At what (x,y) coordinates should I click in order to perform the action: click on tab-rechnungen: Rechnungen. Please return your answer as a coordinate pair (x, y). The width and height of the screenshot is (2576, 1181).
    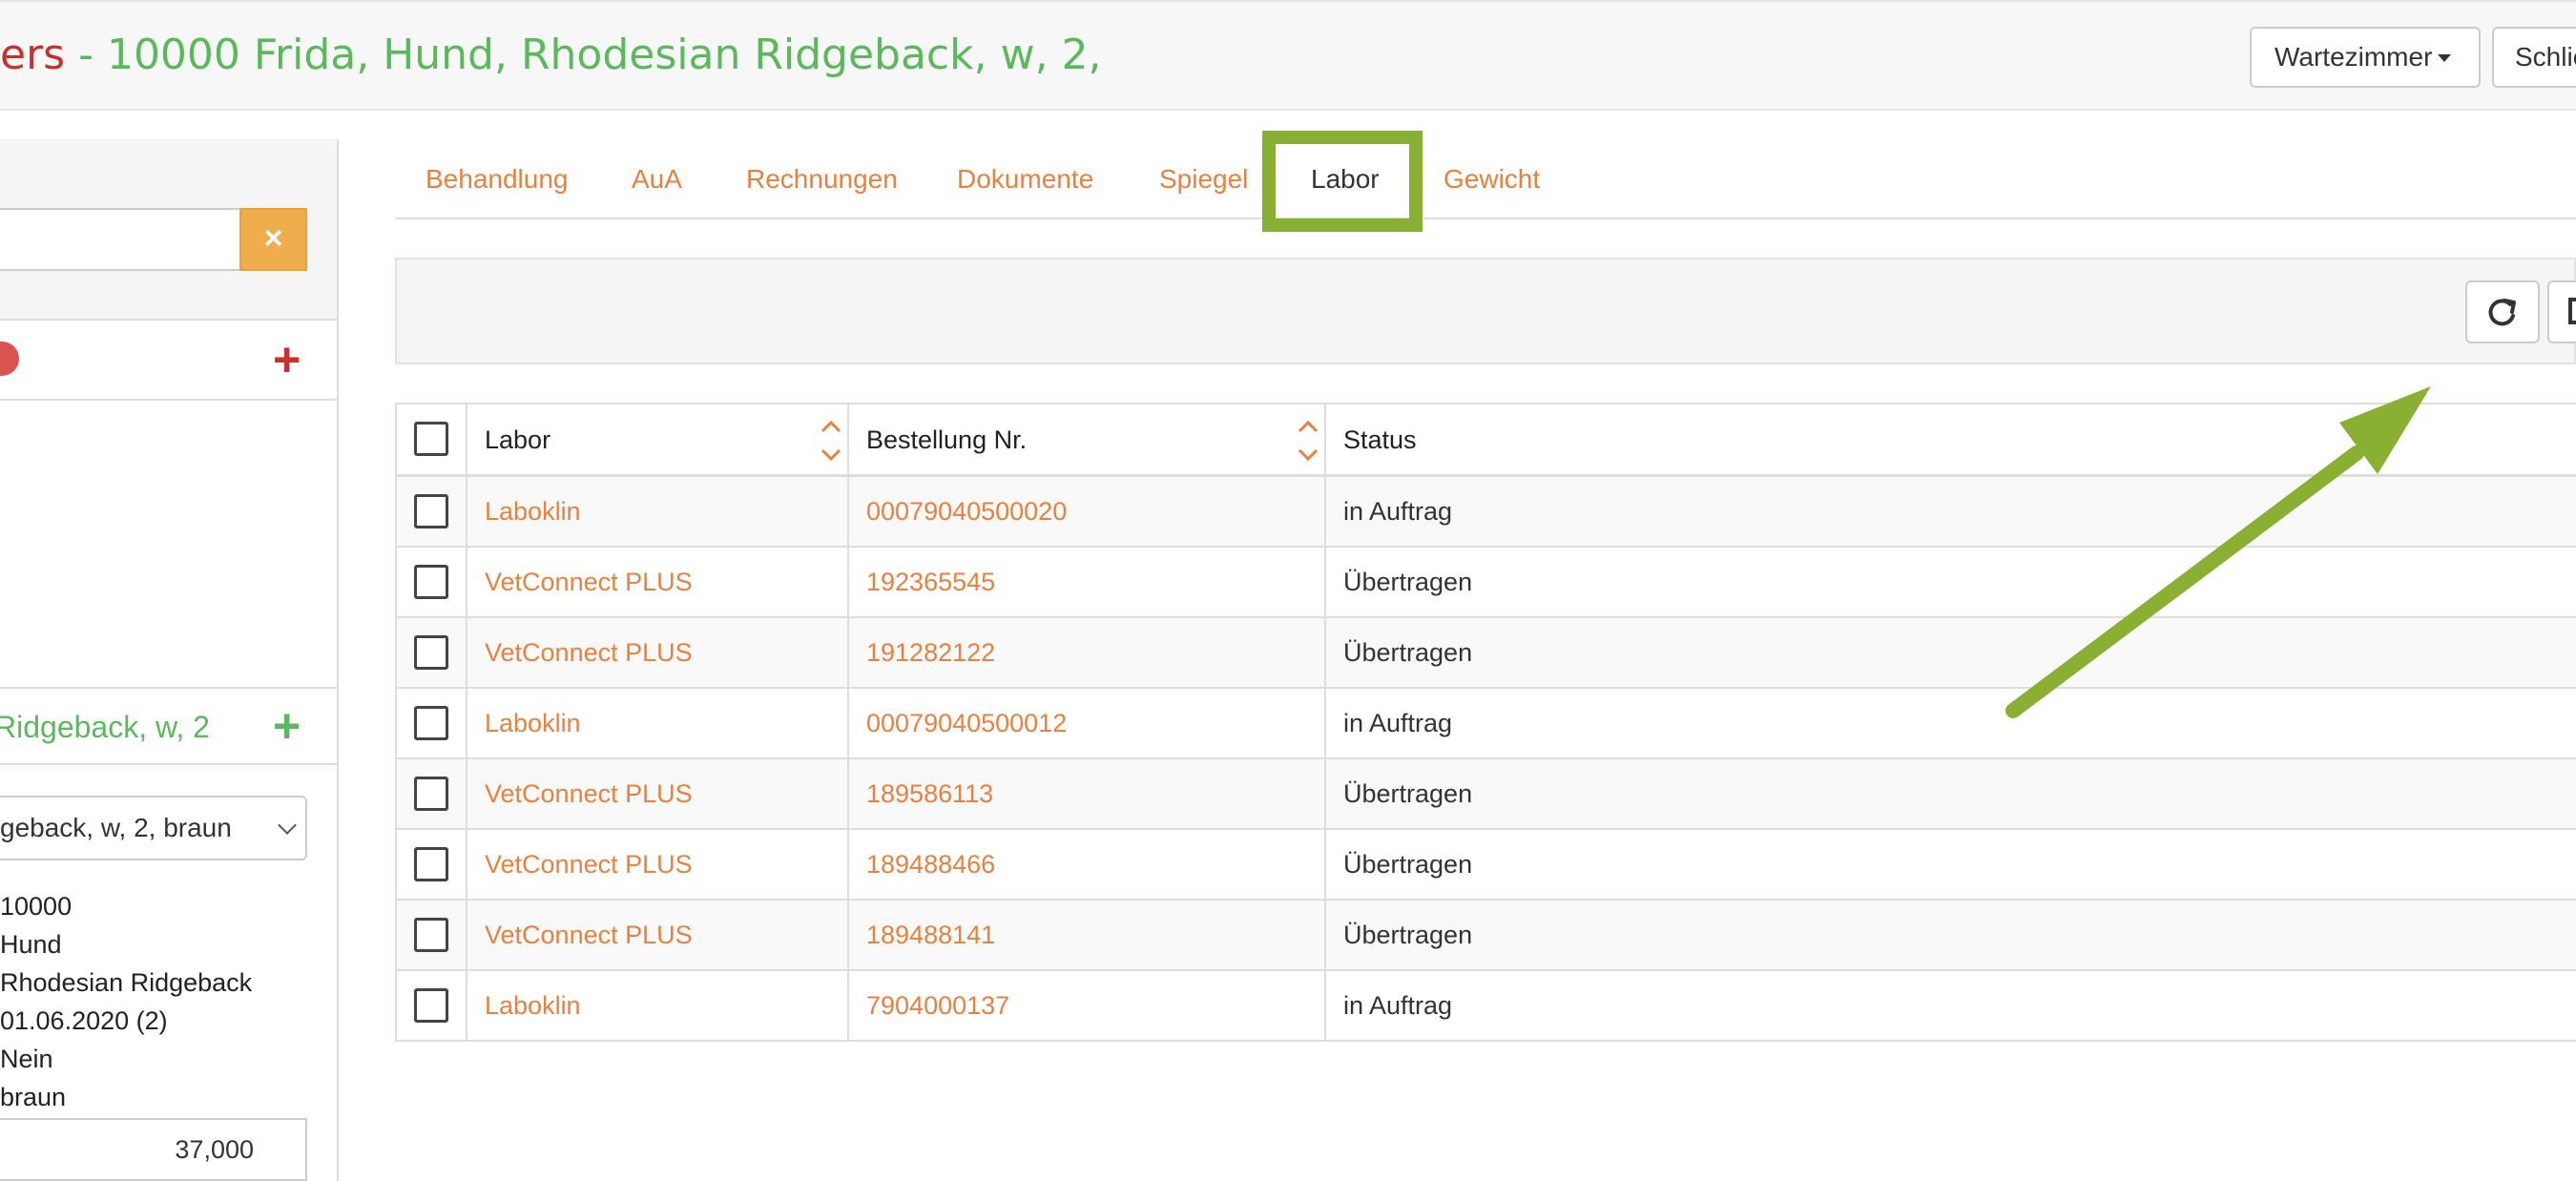
    Looking at the image, I should click on (822, 179).